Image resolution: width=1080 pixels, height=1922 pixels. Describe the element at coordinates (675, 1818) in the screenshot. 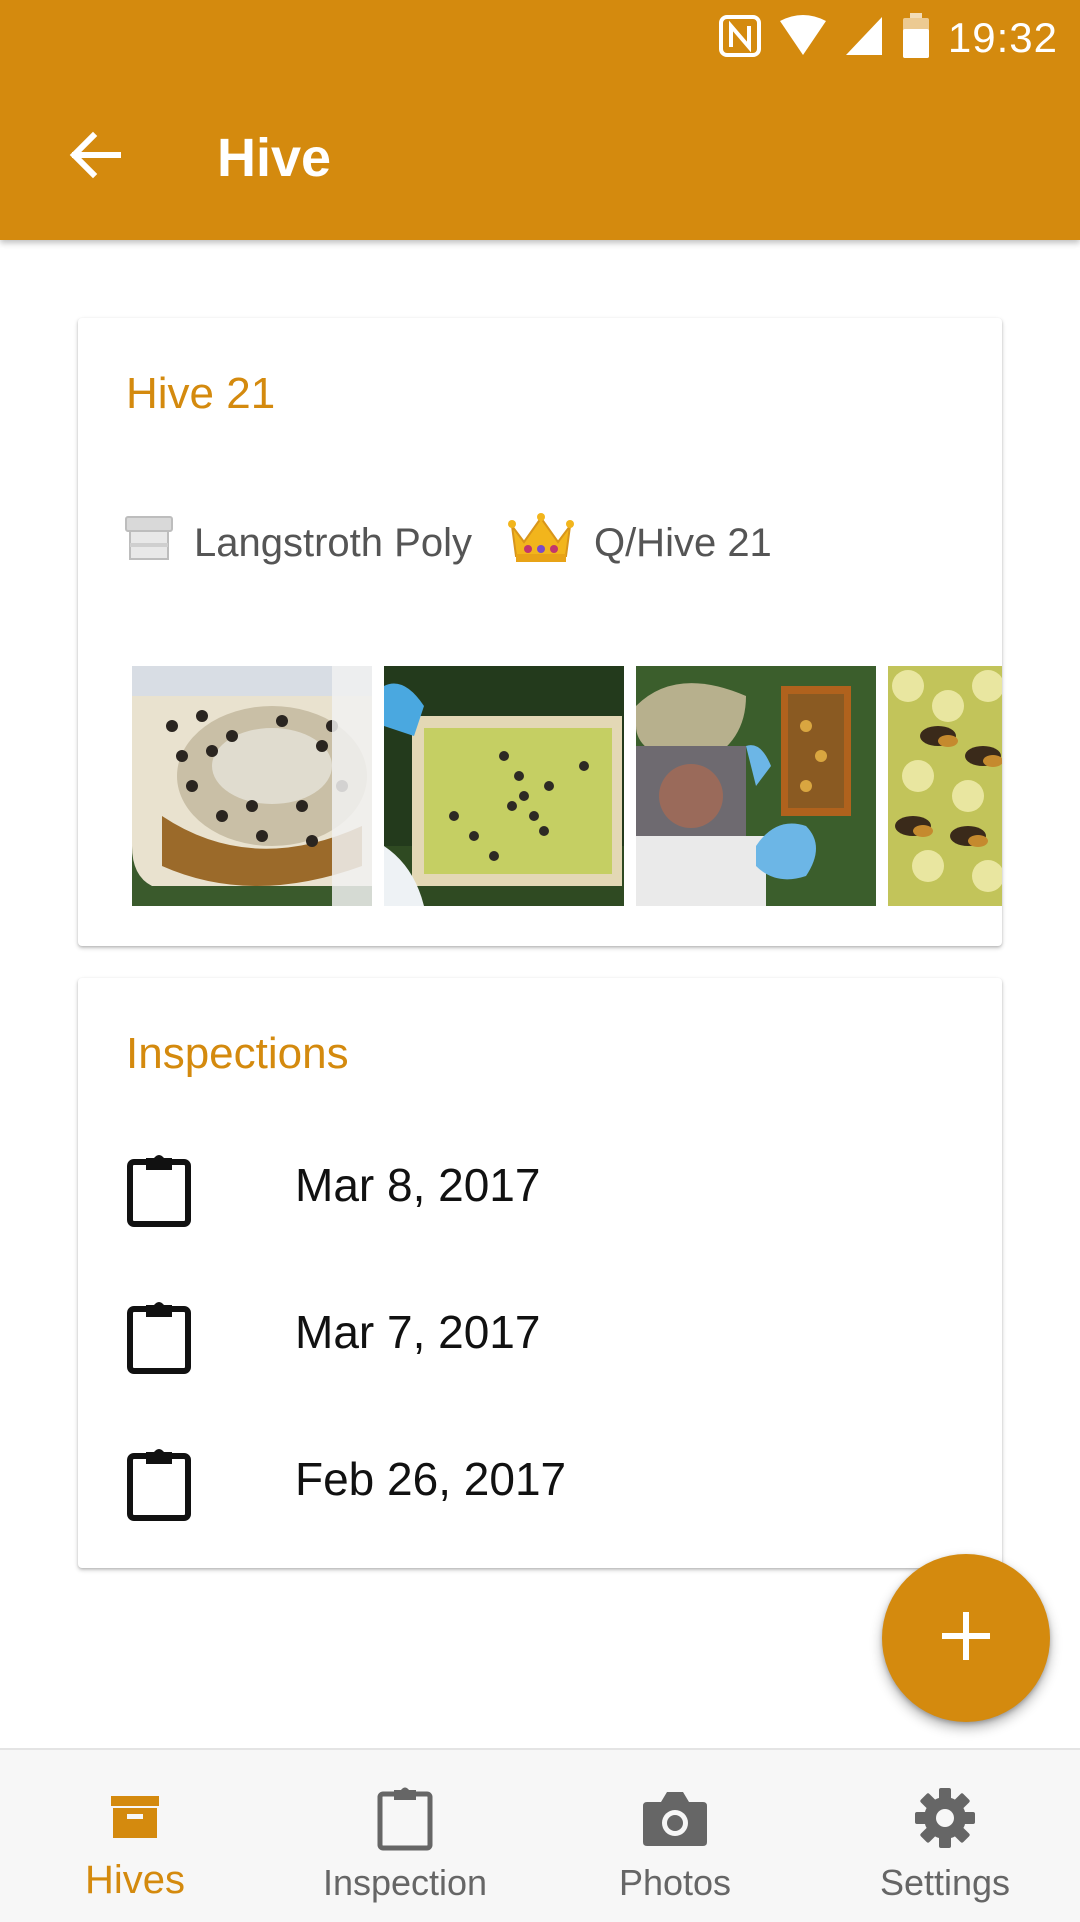

I see `camera-icon` at that location.